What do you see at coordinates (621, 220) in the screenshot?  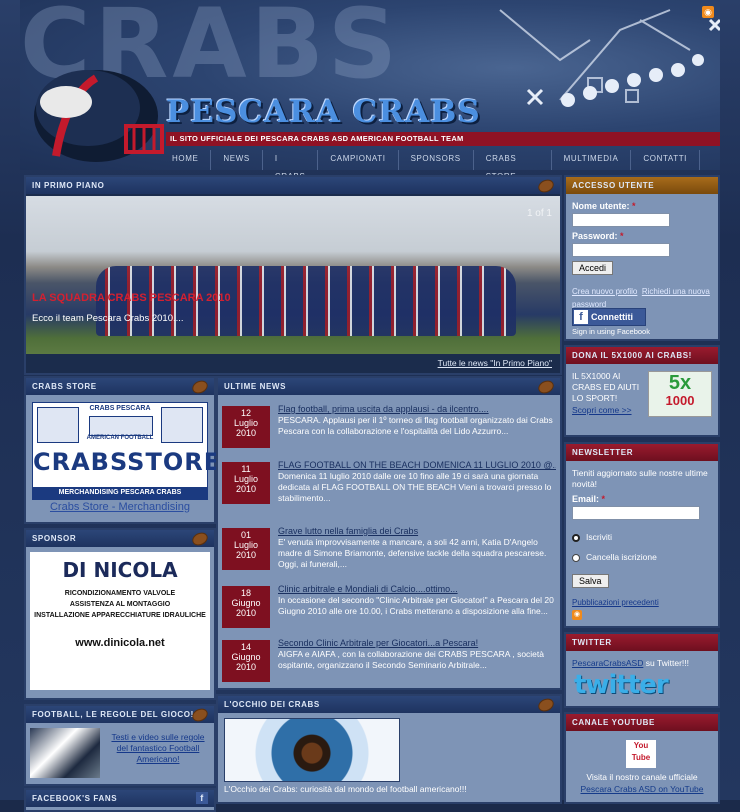 I see `username-input` at bounding box center [621, 220].